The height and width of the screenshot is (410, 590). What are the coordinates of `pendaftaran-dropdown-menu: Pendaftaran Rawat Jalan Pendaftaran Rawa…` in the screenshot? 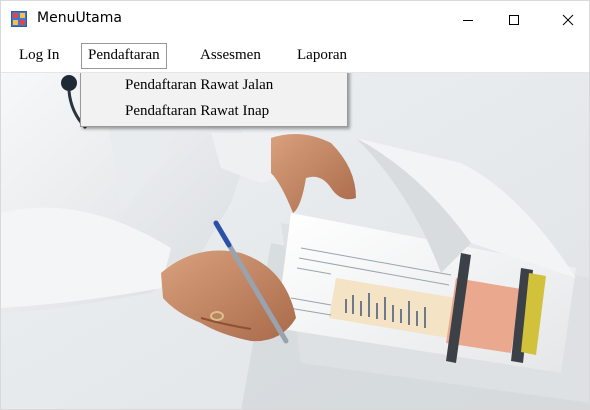 It's located at (214, 100).